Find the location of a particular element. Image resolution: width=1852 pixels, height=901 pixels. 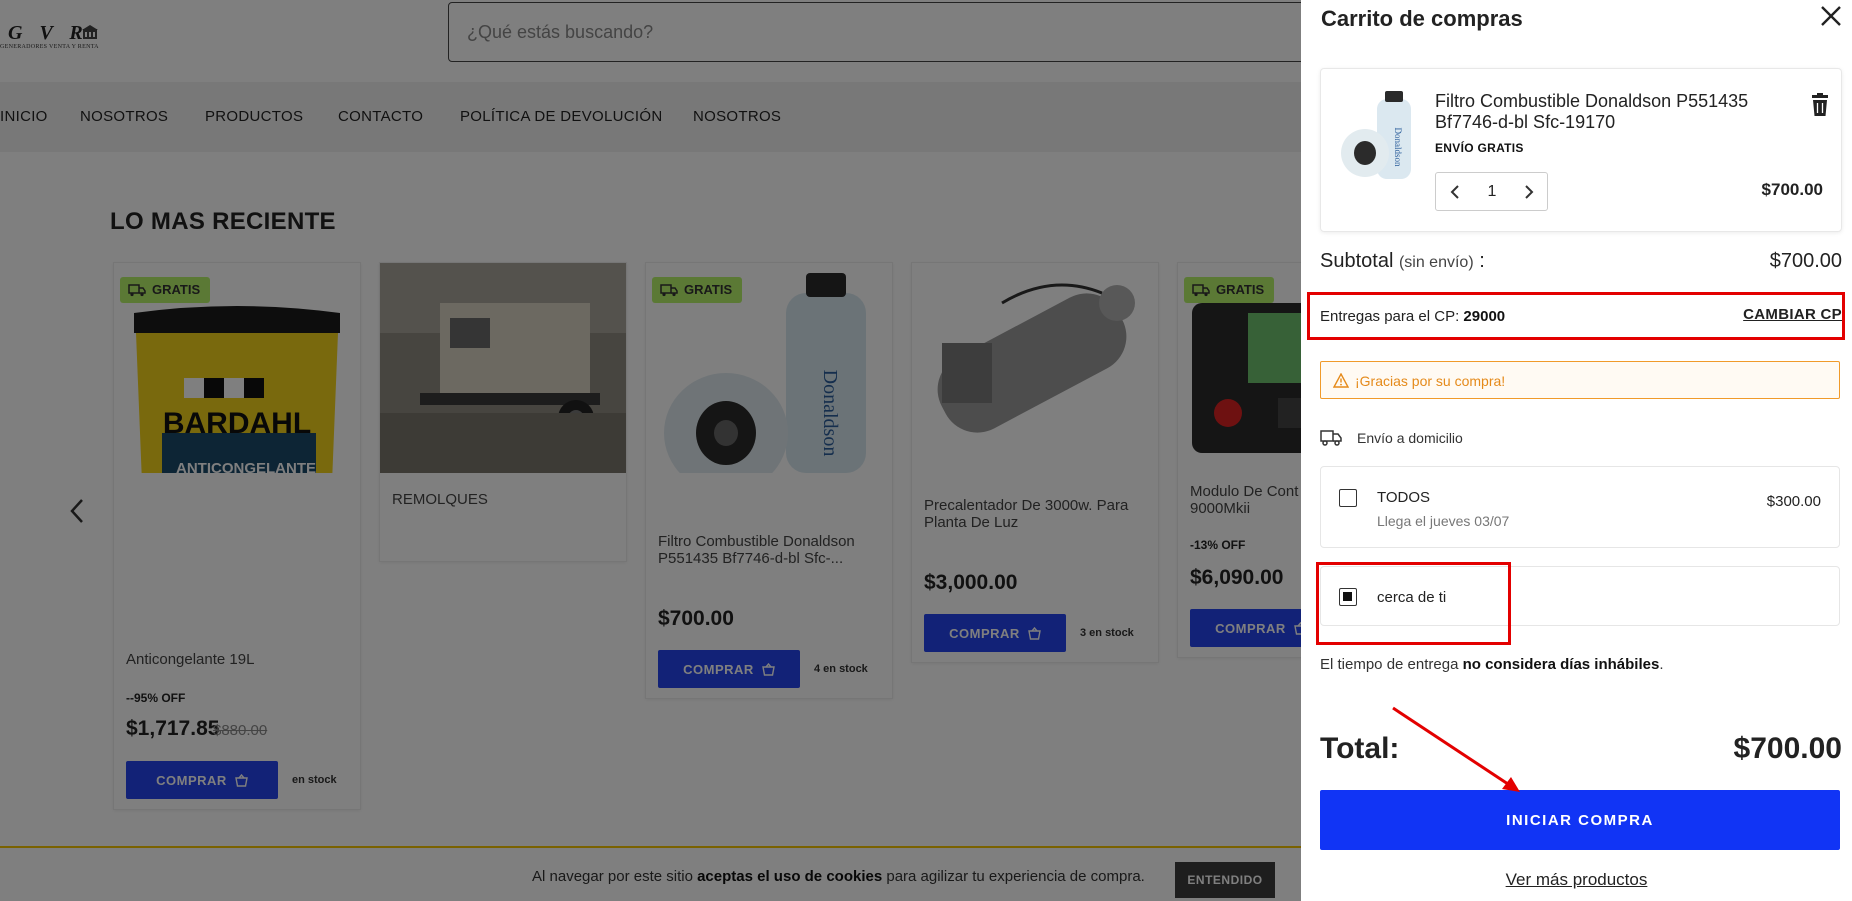

cookie-accept-button: ENTENDIDO is located at coordinates (1225, 880).